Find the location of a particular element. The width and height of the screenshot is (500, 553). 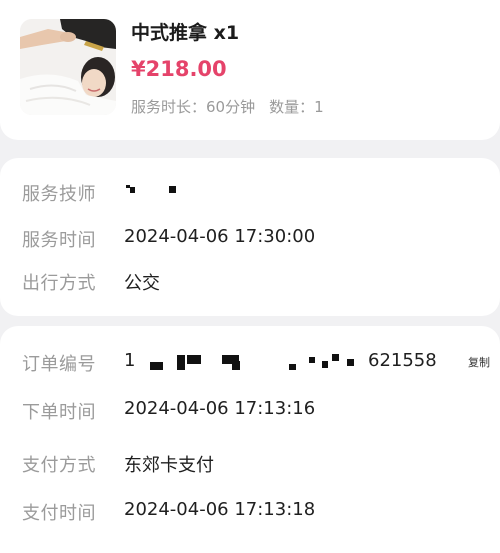

service-time-label: 服务时间 is located at coordinates (59, 240).